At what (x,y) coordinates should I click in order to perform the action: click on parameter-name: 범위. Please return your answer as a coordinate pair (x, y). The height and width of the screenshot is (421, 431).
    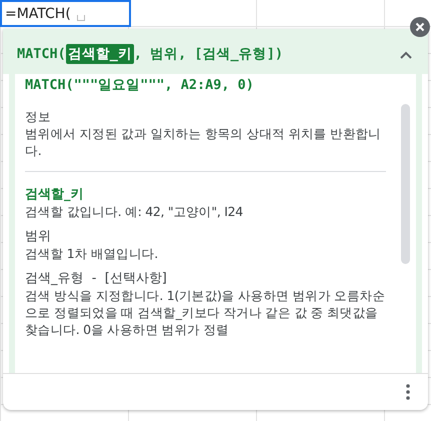
    Looking at the image, I should click on (38, 236).